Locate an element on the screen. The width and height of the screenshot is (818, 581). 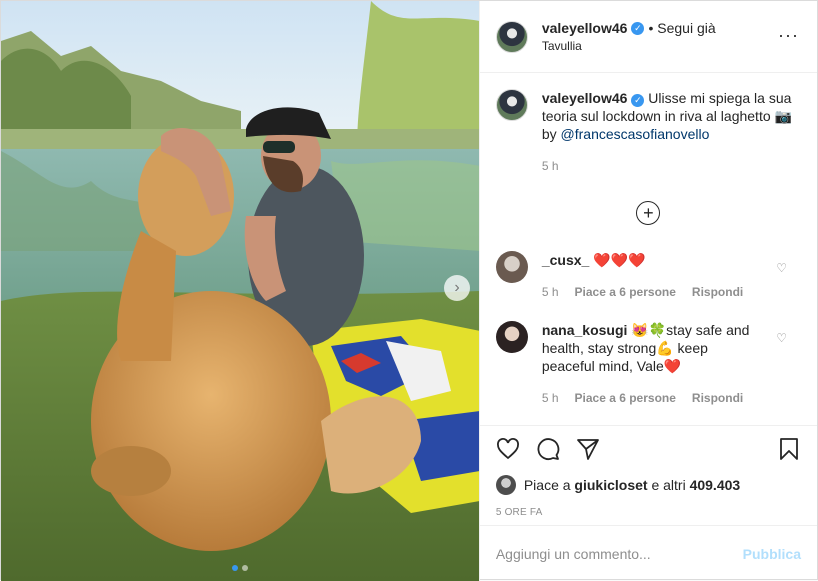
next-photo-button: › is located at coordinates (457, 288).